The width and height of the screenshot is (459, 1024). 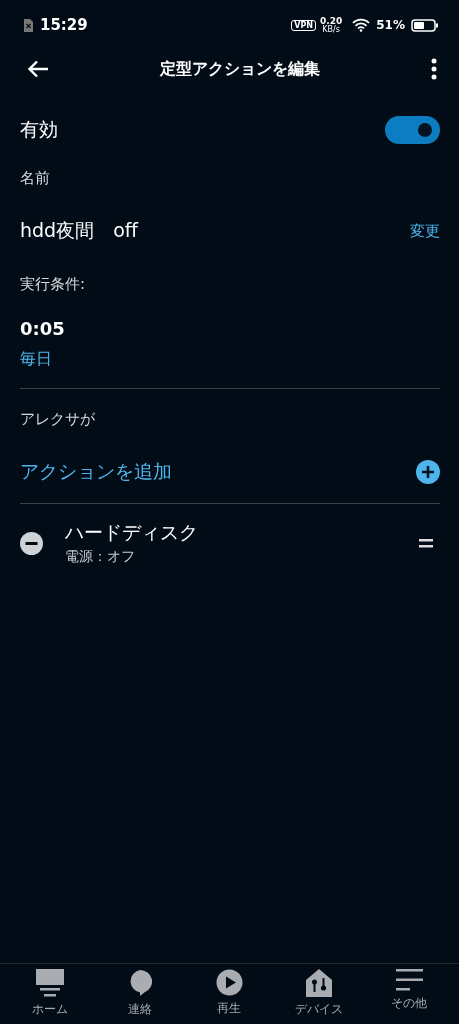 I want to click on nav-tab: ホーム, so click(x=49, y=994).